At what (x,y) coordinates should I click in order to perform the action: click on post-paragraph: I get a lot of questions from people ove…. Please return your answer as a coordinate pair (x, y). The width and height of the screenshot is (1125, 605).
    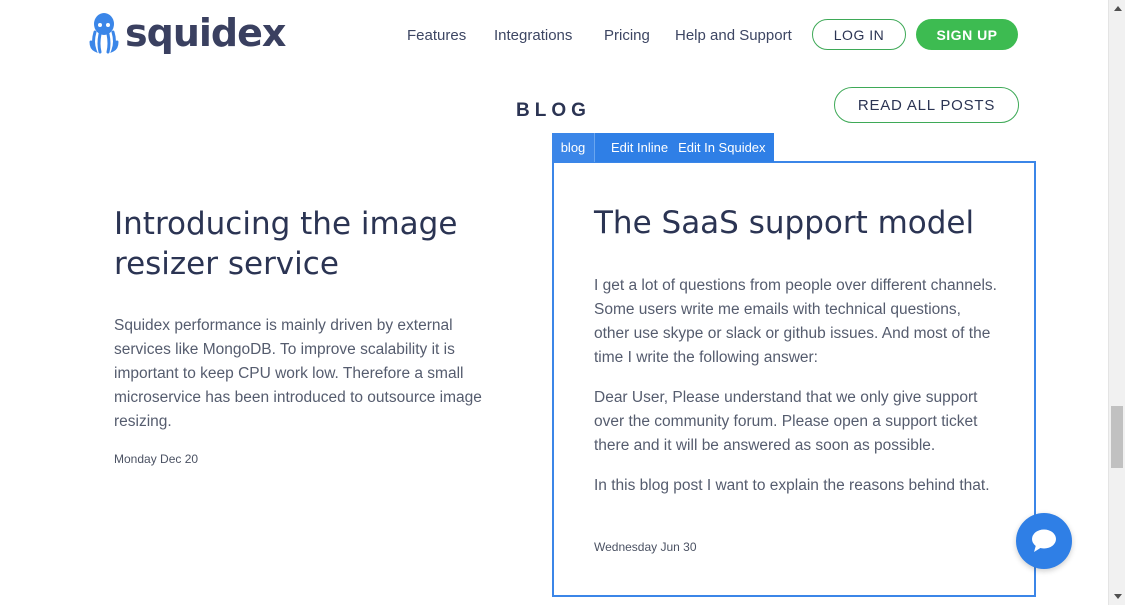
    Looking at the image, I should click on (795, 321).